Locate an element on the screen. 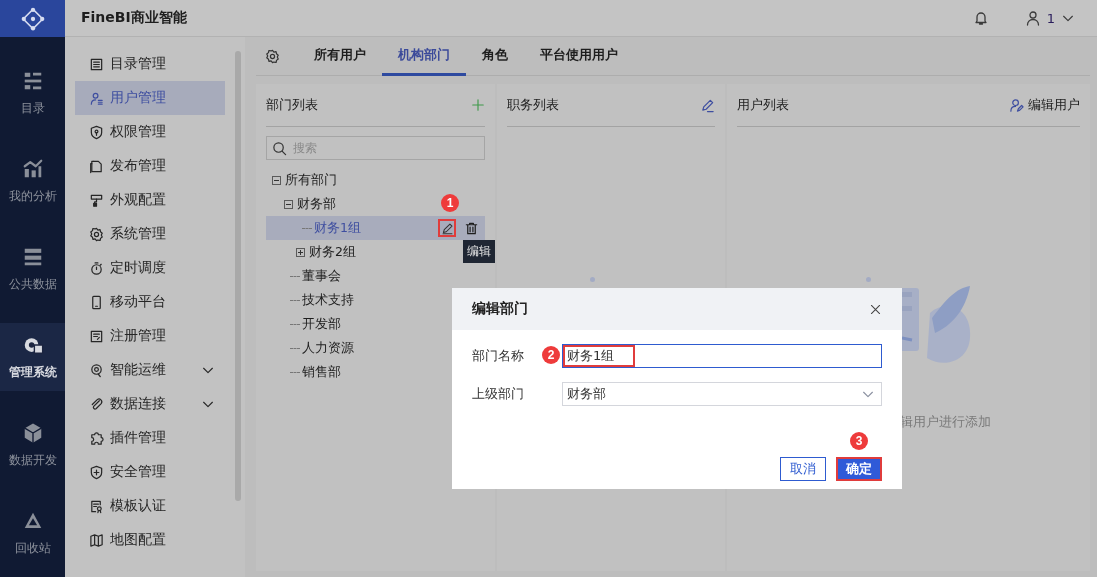  panel-title: 职务列表 is located at coordinates (533, 105).